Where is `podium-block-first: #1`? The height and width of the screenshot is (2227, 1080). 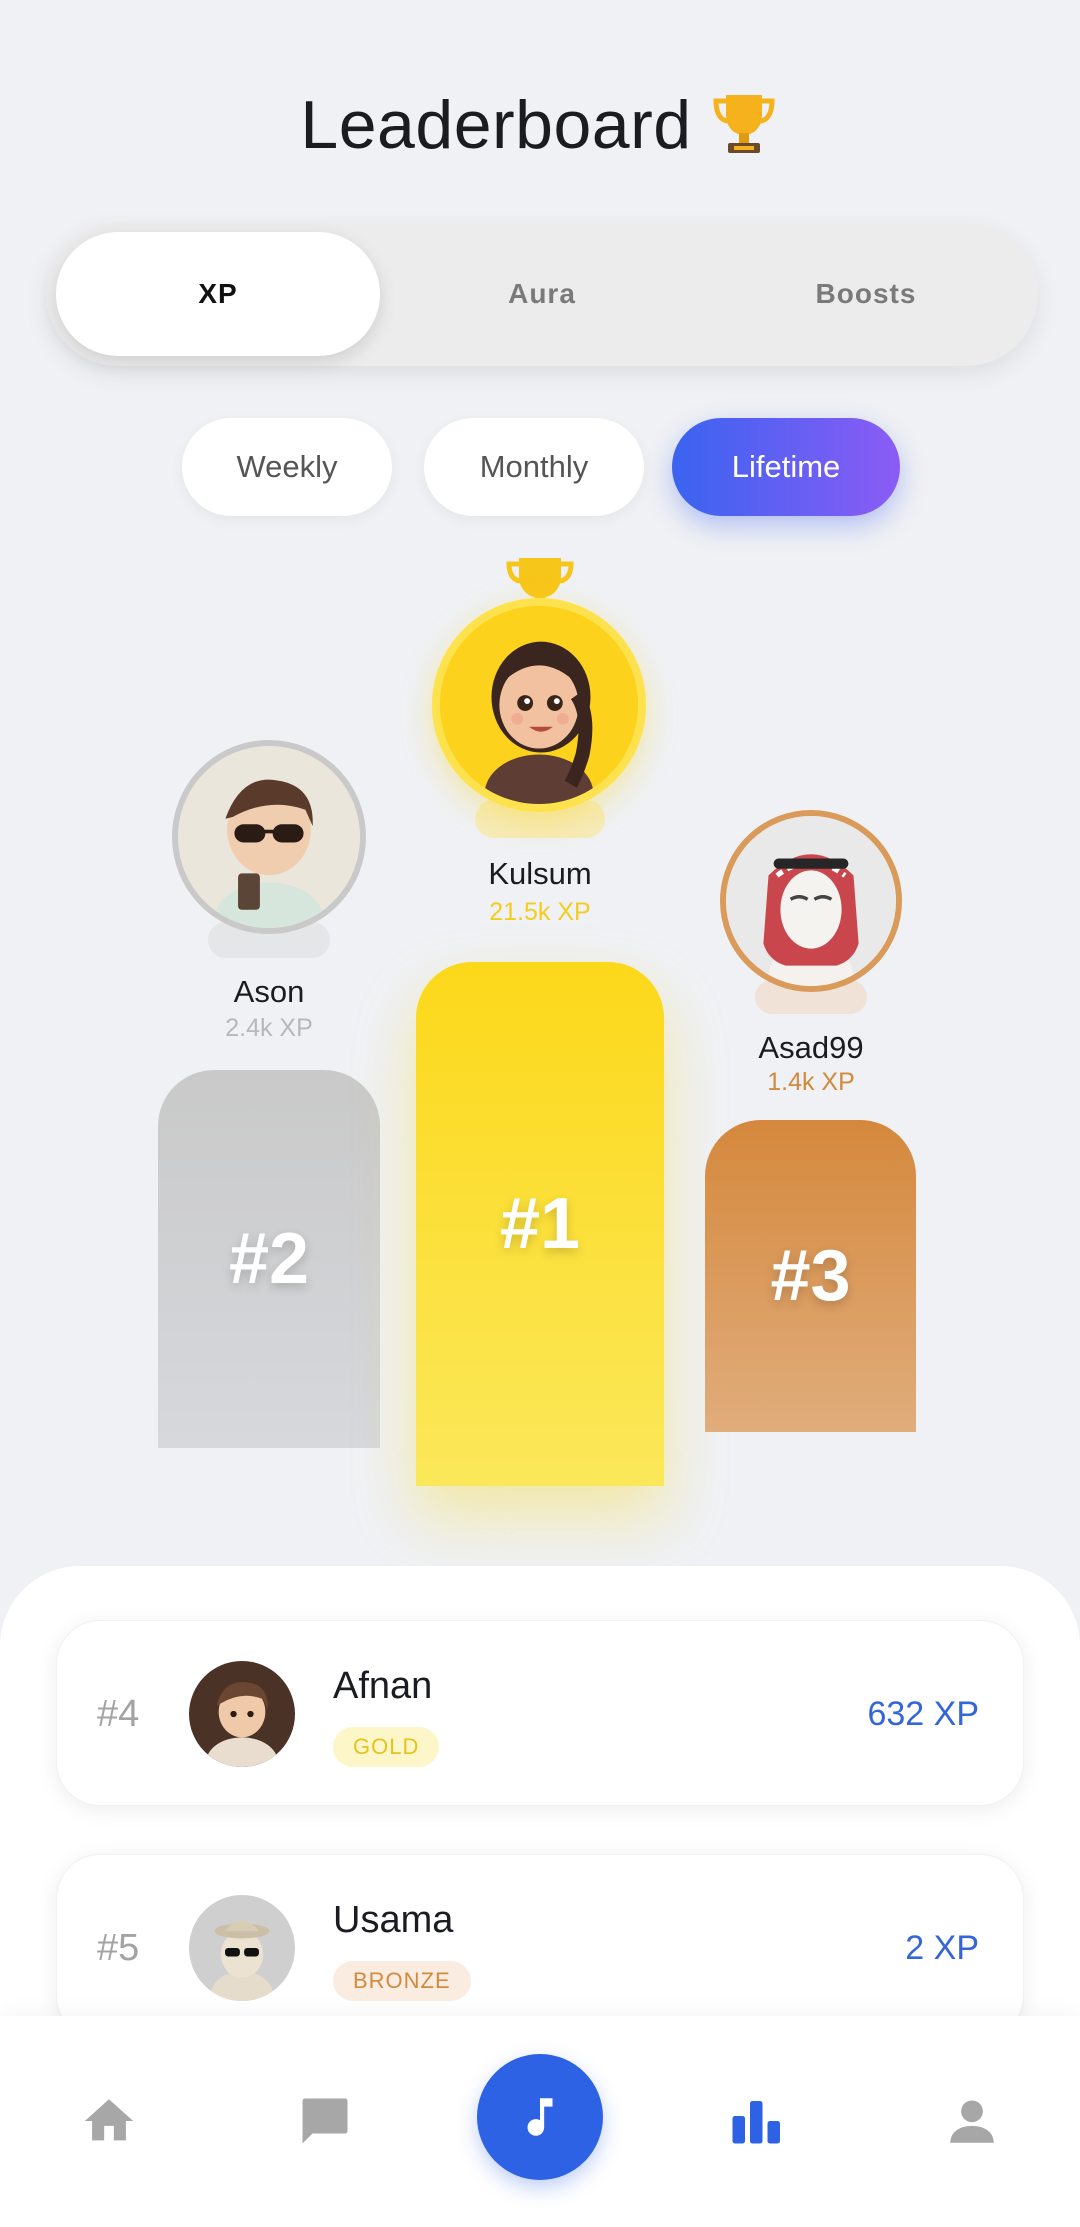
podium-block-first: #1 is located at coordinates (540, 1224).